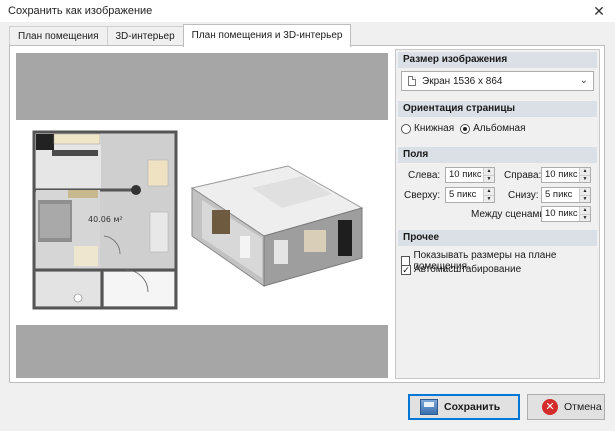  What do you see at coordinates (497, 109) in the screenshot?
I see `section-header-orientation: Ориентация страницы` at bounding box center [497, 109].